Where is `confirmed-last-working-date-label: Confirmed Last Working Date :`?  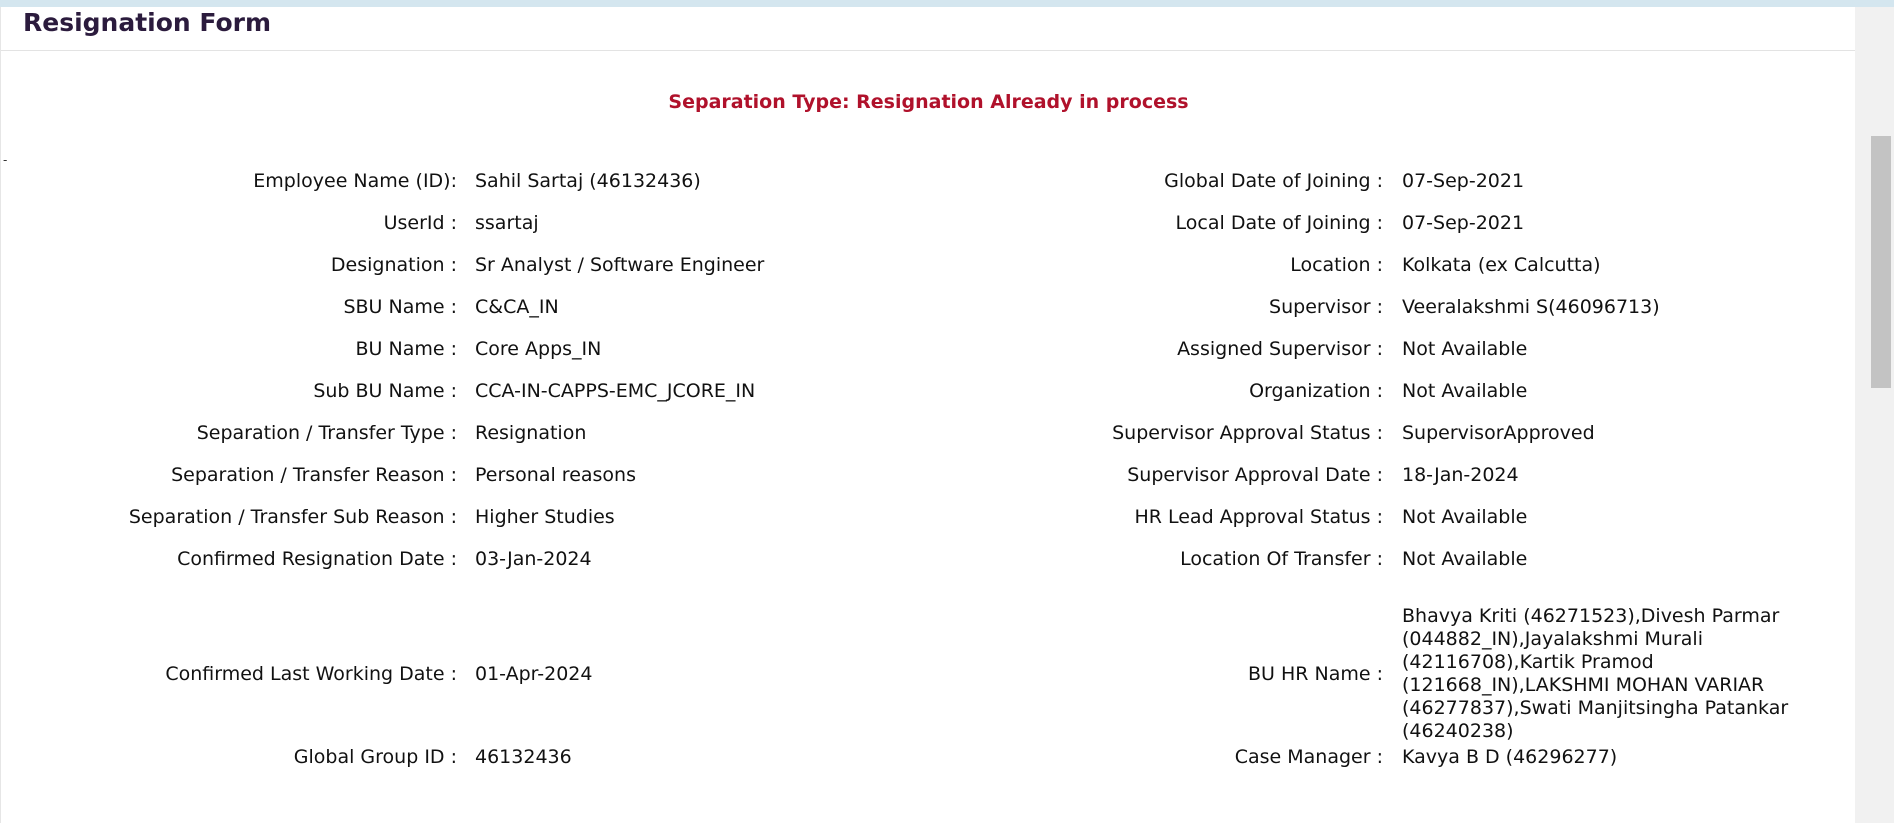
confirmed-last-working-date-label: Confirmed Last Working Date : is located at coordinates (311, 674).